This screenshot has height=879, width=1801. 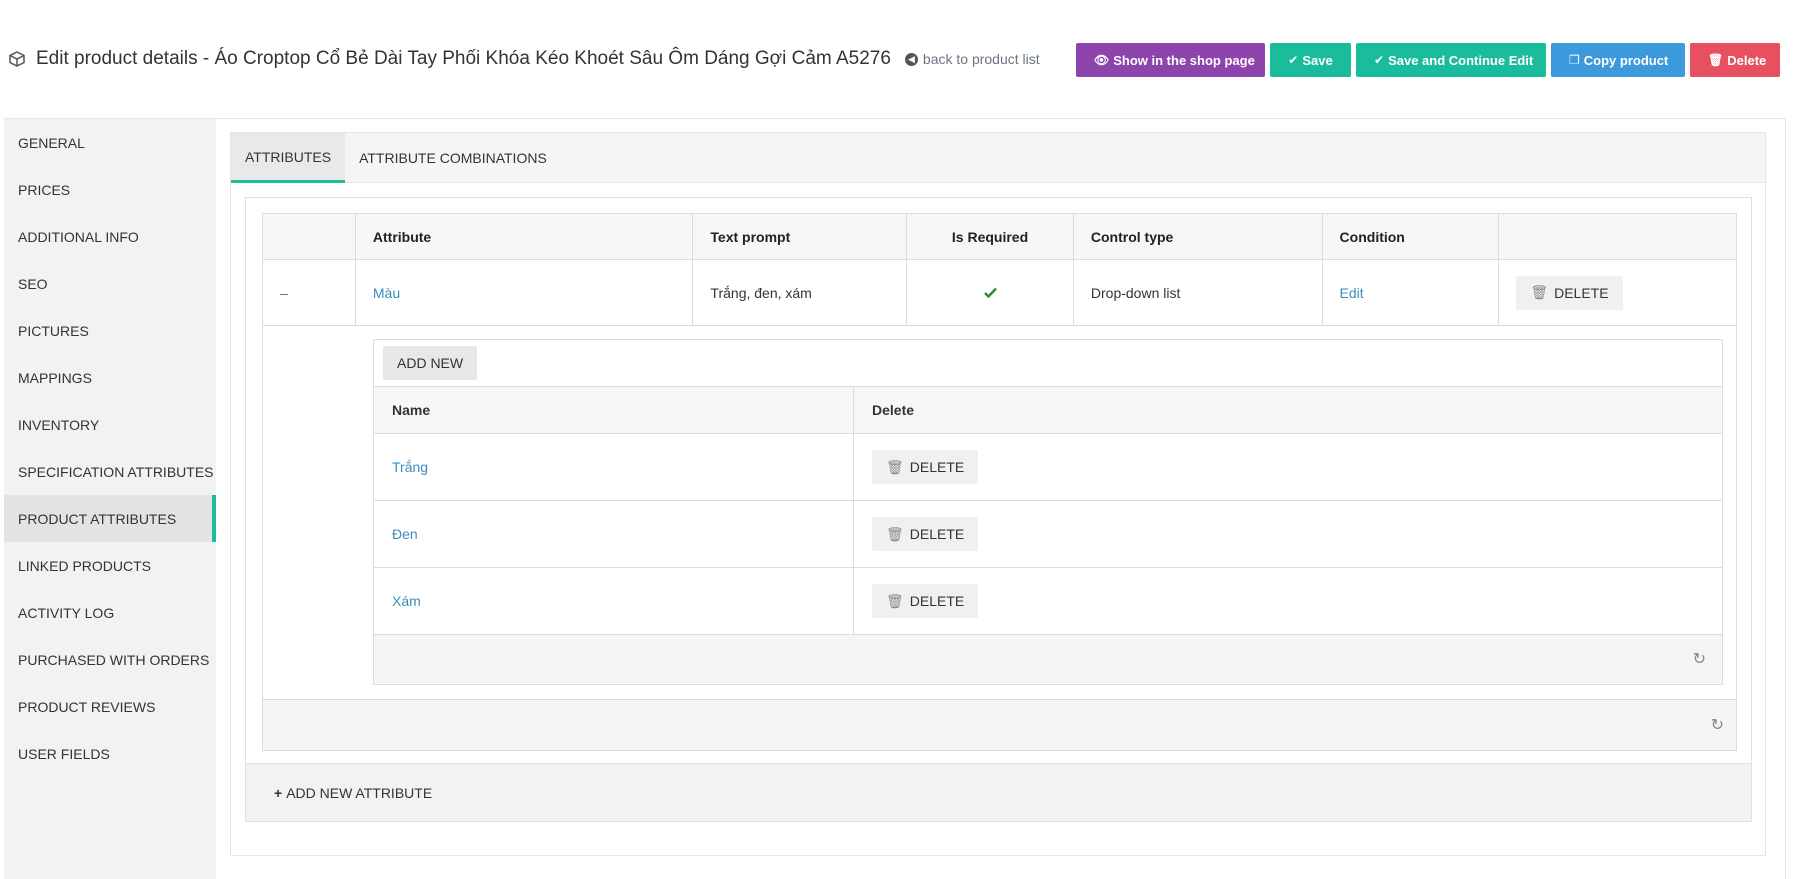 I want to click on arrow-left-circle-icon: ◀, so click(x=911, y=59).